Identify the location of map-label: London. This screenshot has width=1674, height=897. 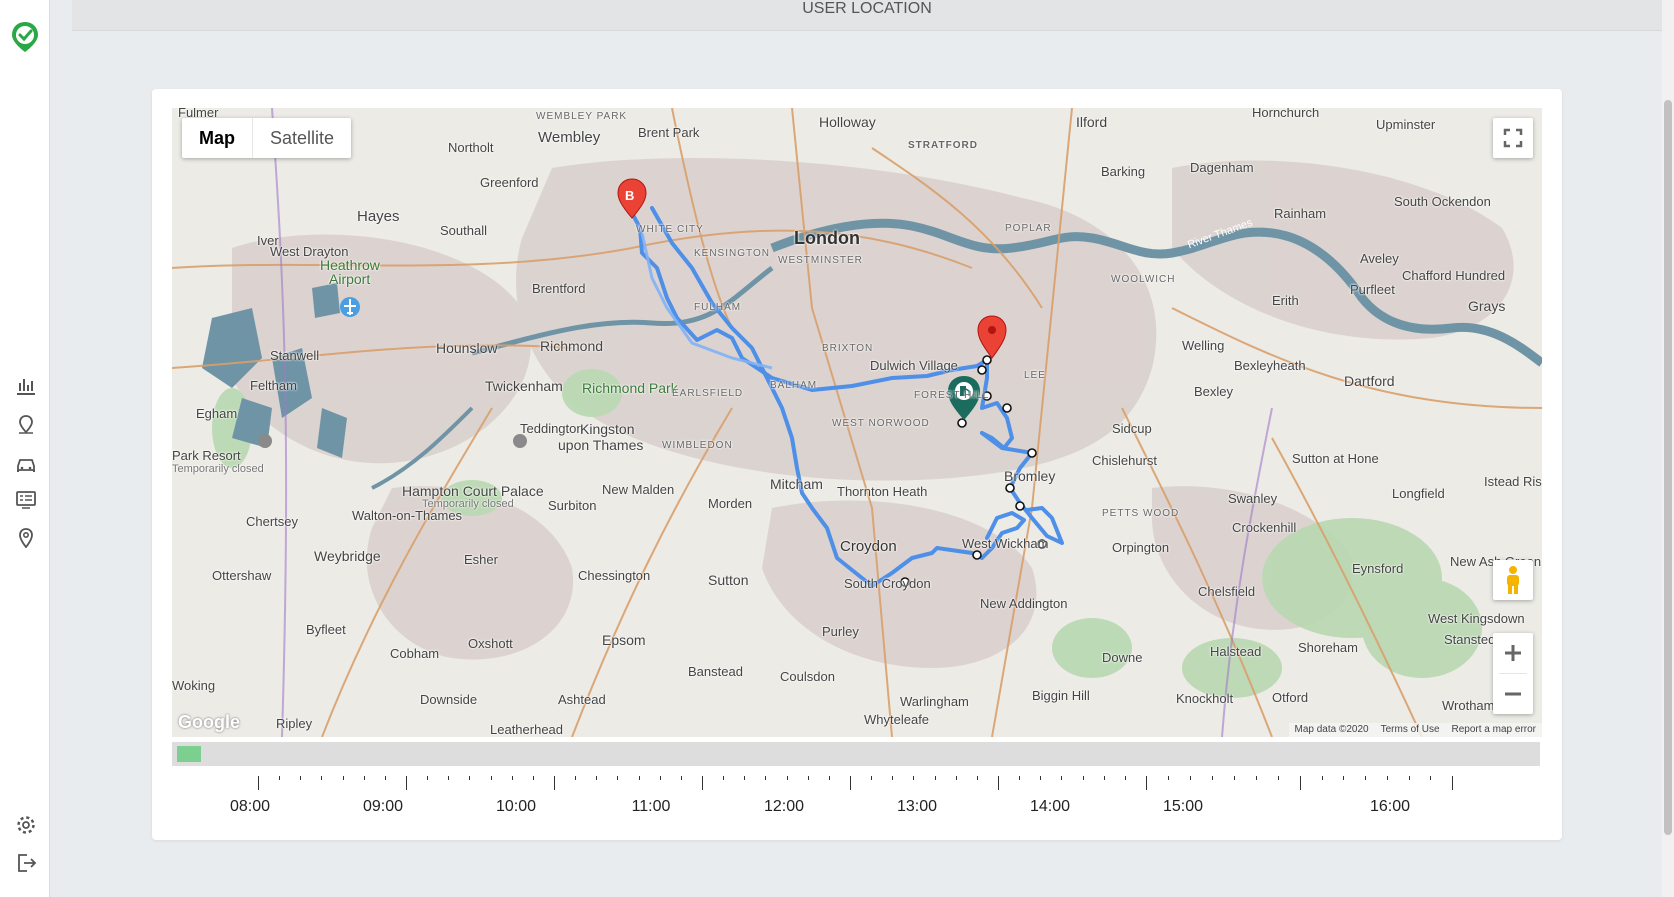
(827, 238).